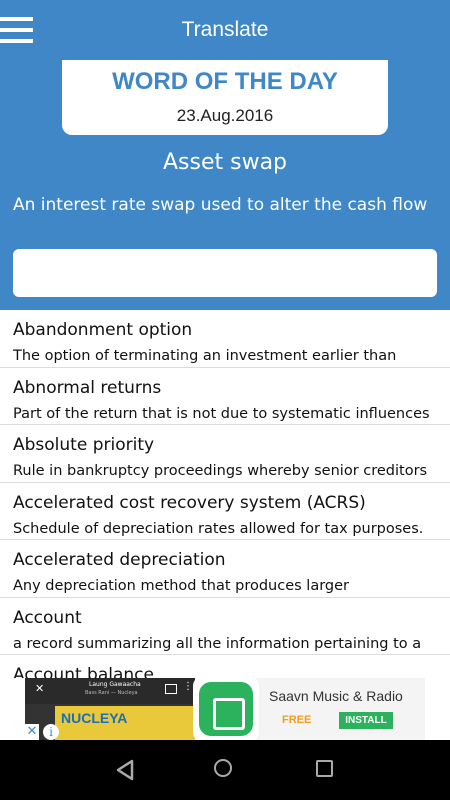 This screenshot has width=450, height=800. What do you see at coordinates (125, 770) in the screenshot?
I see `back-icon` at bounding box center [125, 770].